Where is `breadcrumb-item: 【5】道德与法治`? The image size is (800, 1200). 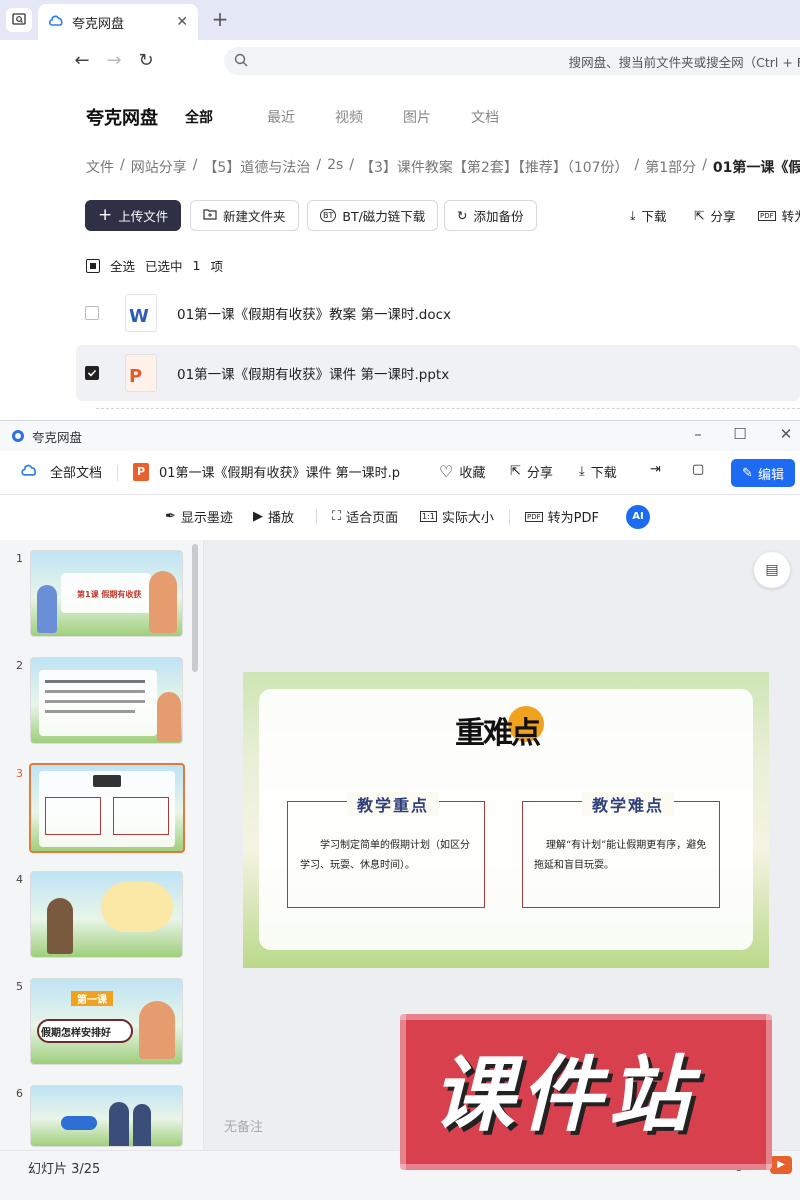 breadcrumb-item: 【5】道德与法治 is located at coordinates (256, 167).